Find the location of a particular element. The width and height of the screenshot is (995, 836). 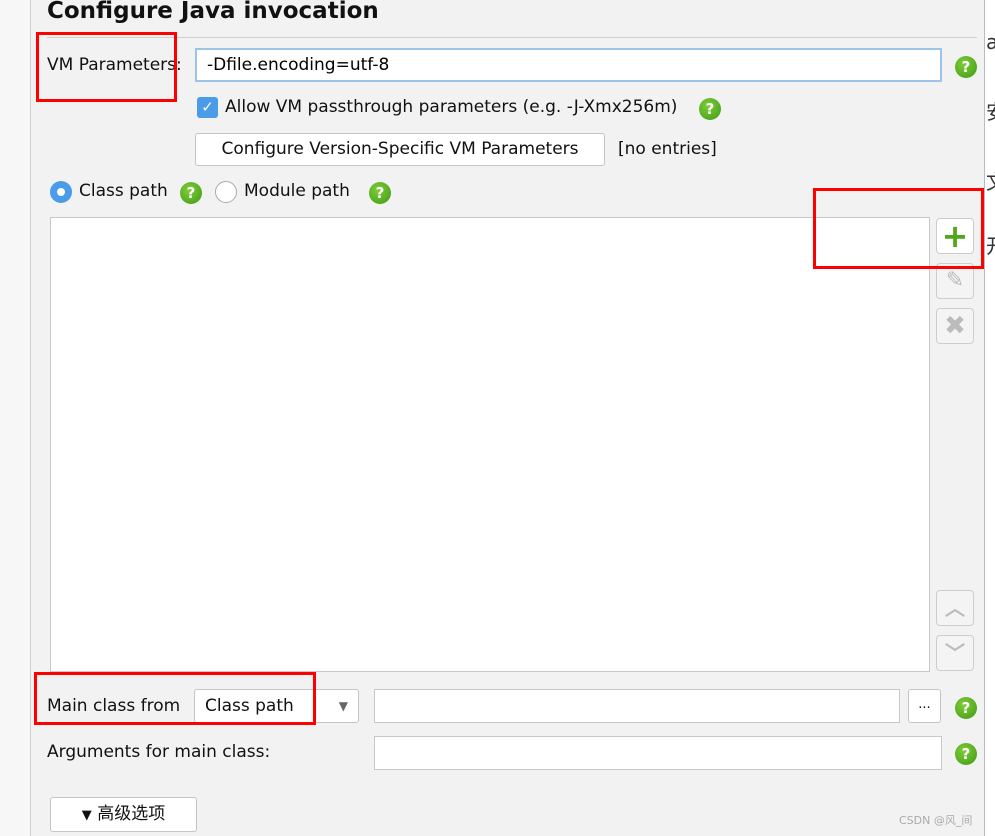

triangle-down-icon: ▼ is located at coordinates (86, 815).